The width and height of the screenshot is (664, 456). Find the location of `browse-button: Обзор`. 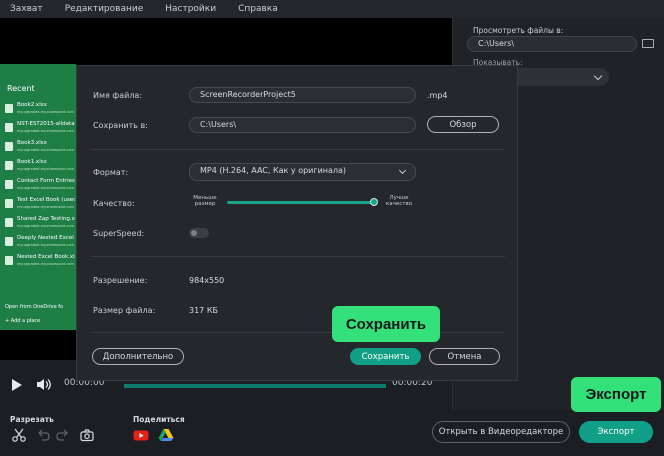

browse-button: Обзор is located at coordinates (463, 124).